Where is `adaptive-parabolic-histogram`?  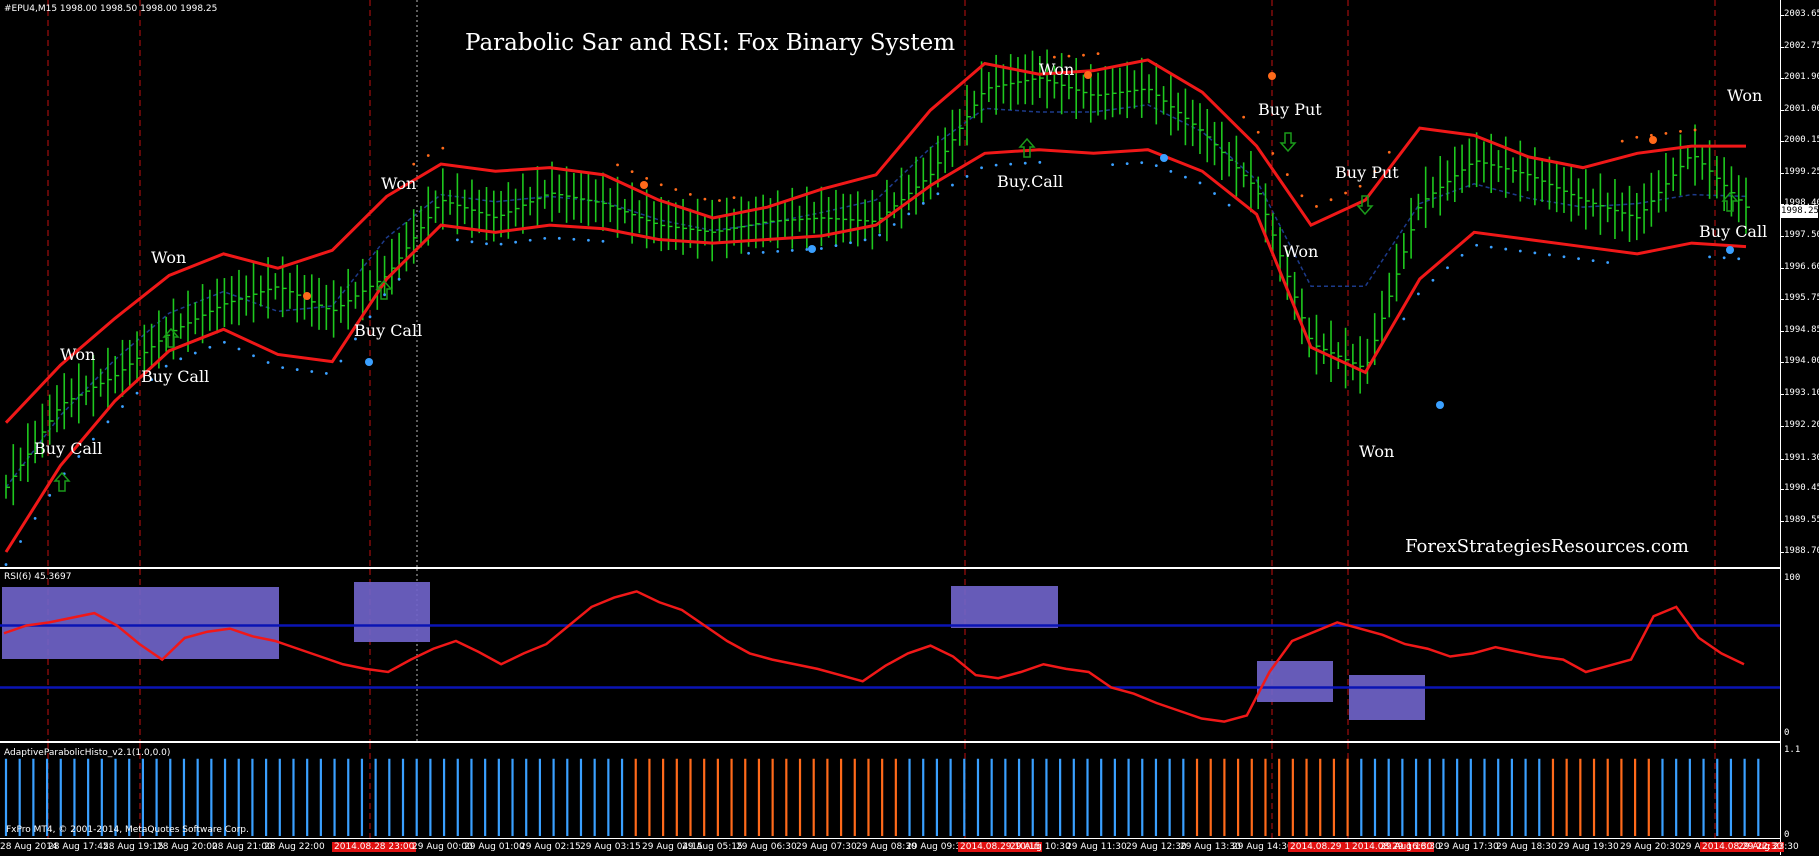 adaptive-parabolic-histogram is located at coordinates (890, 790).